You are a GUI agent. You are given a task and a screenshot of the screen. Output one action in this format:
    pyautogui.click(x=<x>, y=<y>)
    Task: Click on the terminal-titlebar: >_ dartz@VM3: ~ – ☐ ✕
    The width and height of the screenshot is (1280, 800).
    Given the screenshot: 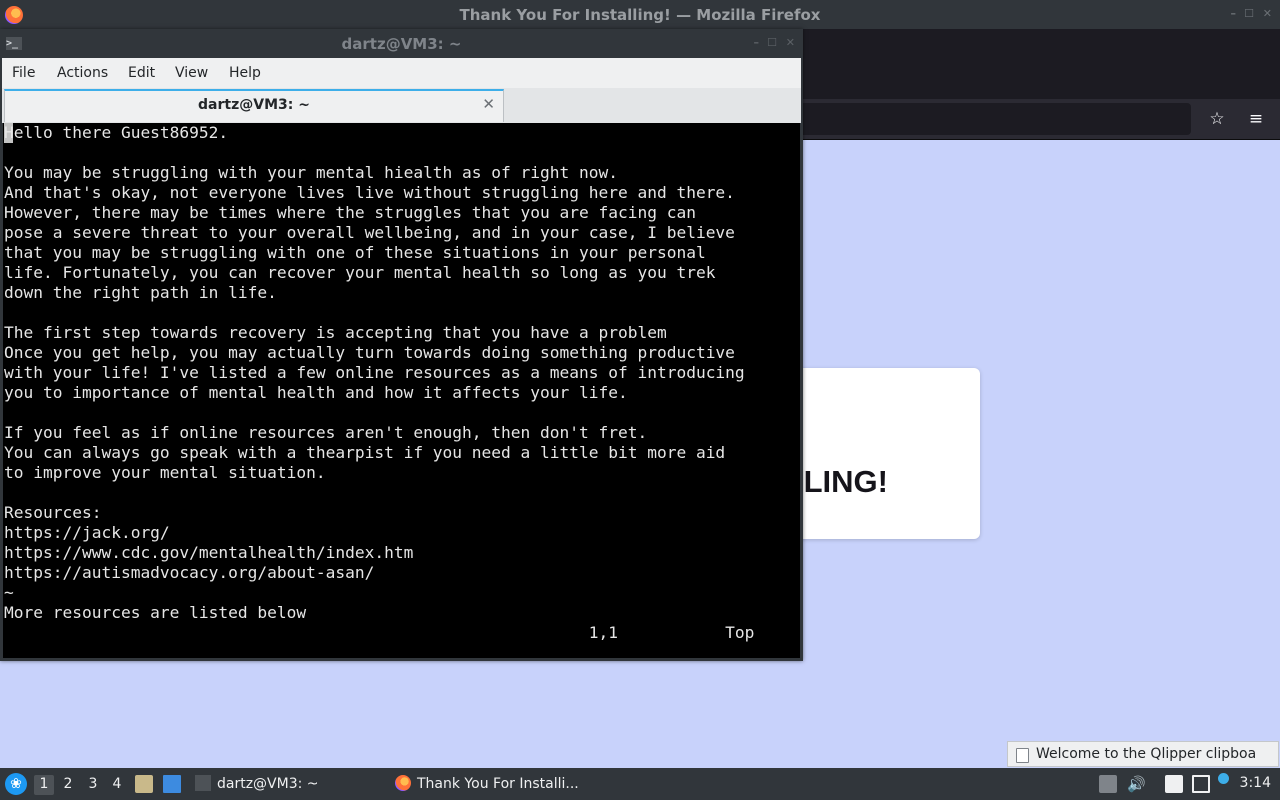 What is the action you would take?
    pyautogui.click(x=401, y=43)
    